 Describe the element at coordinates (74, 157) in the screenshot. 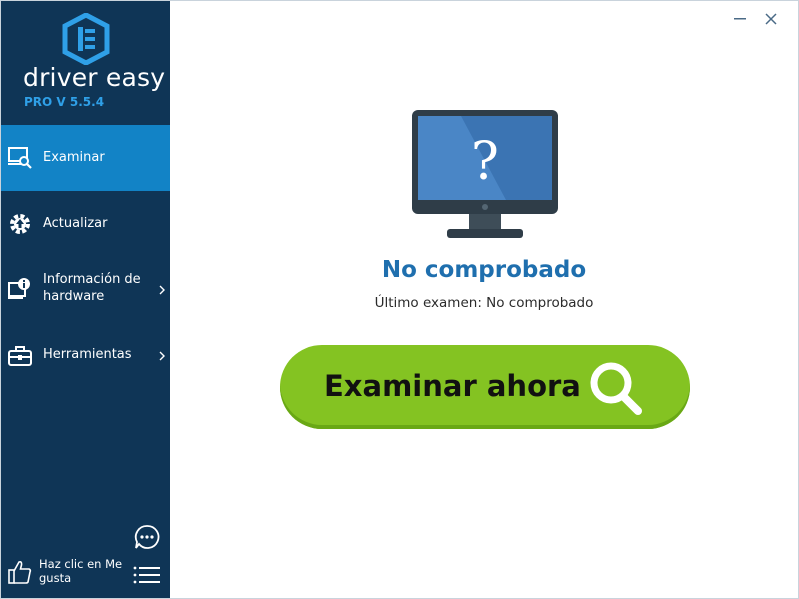

I see `sidebar-item-label: Examinar` at that location.